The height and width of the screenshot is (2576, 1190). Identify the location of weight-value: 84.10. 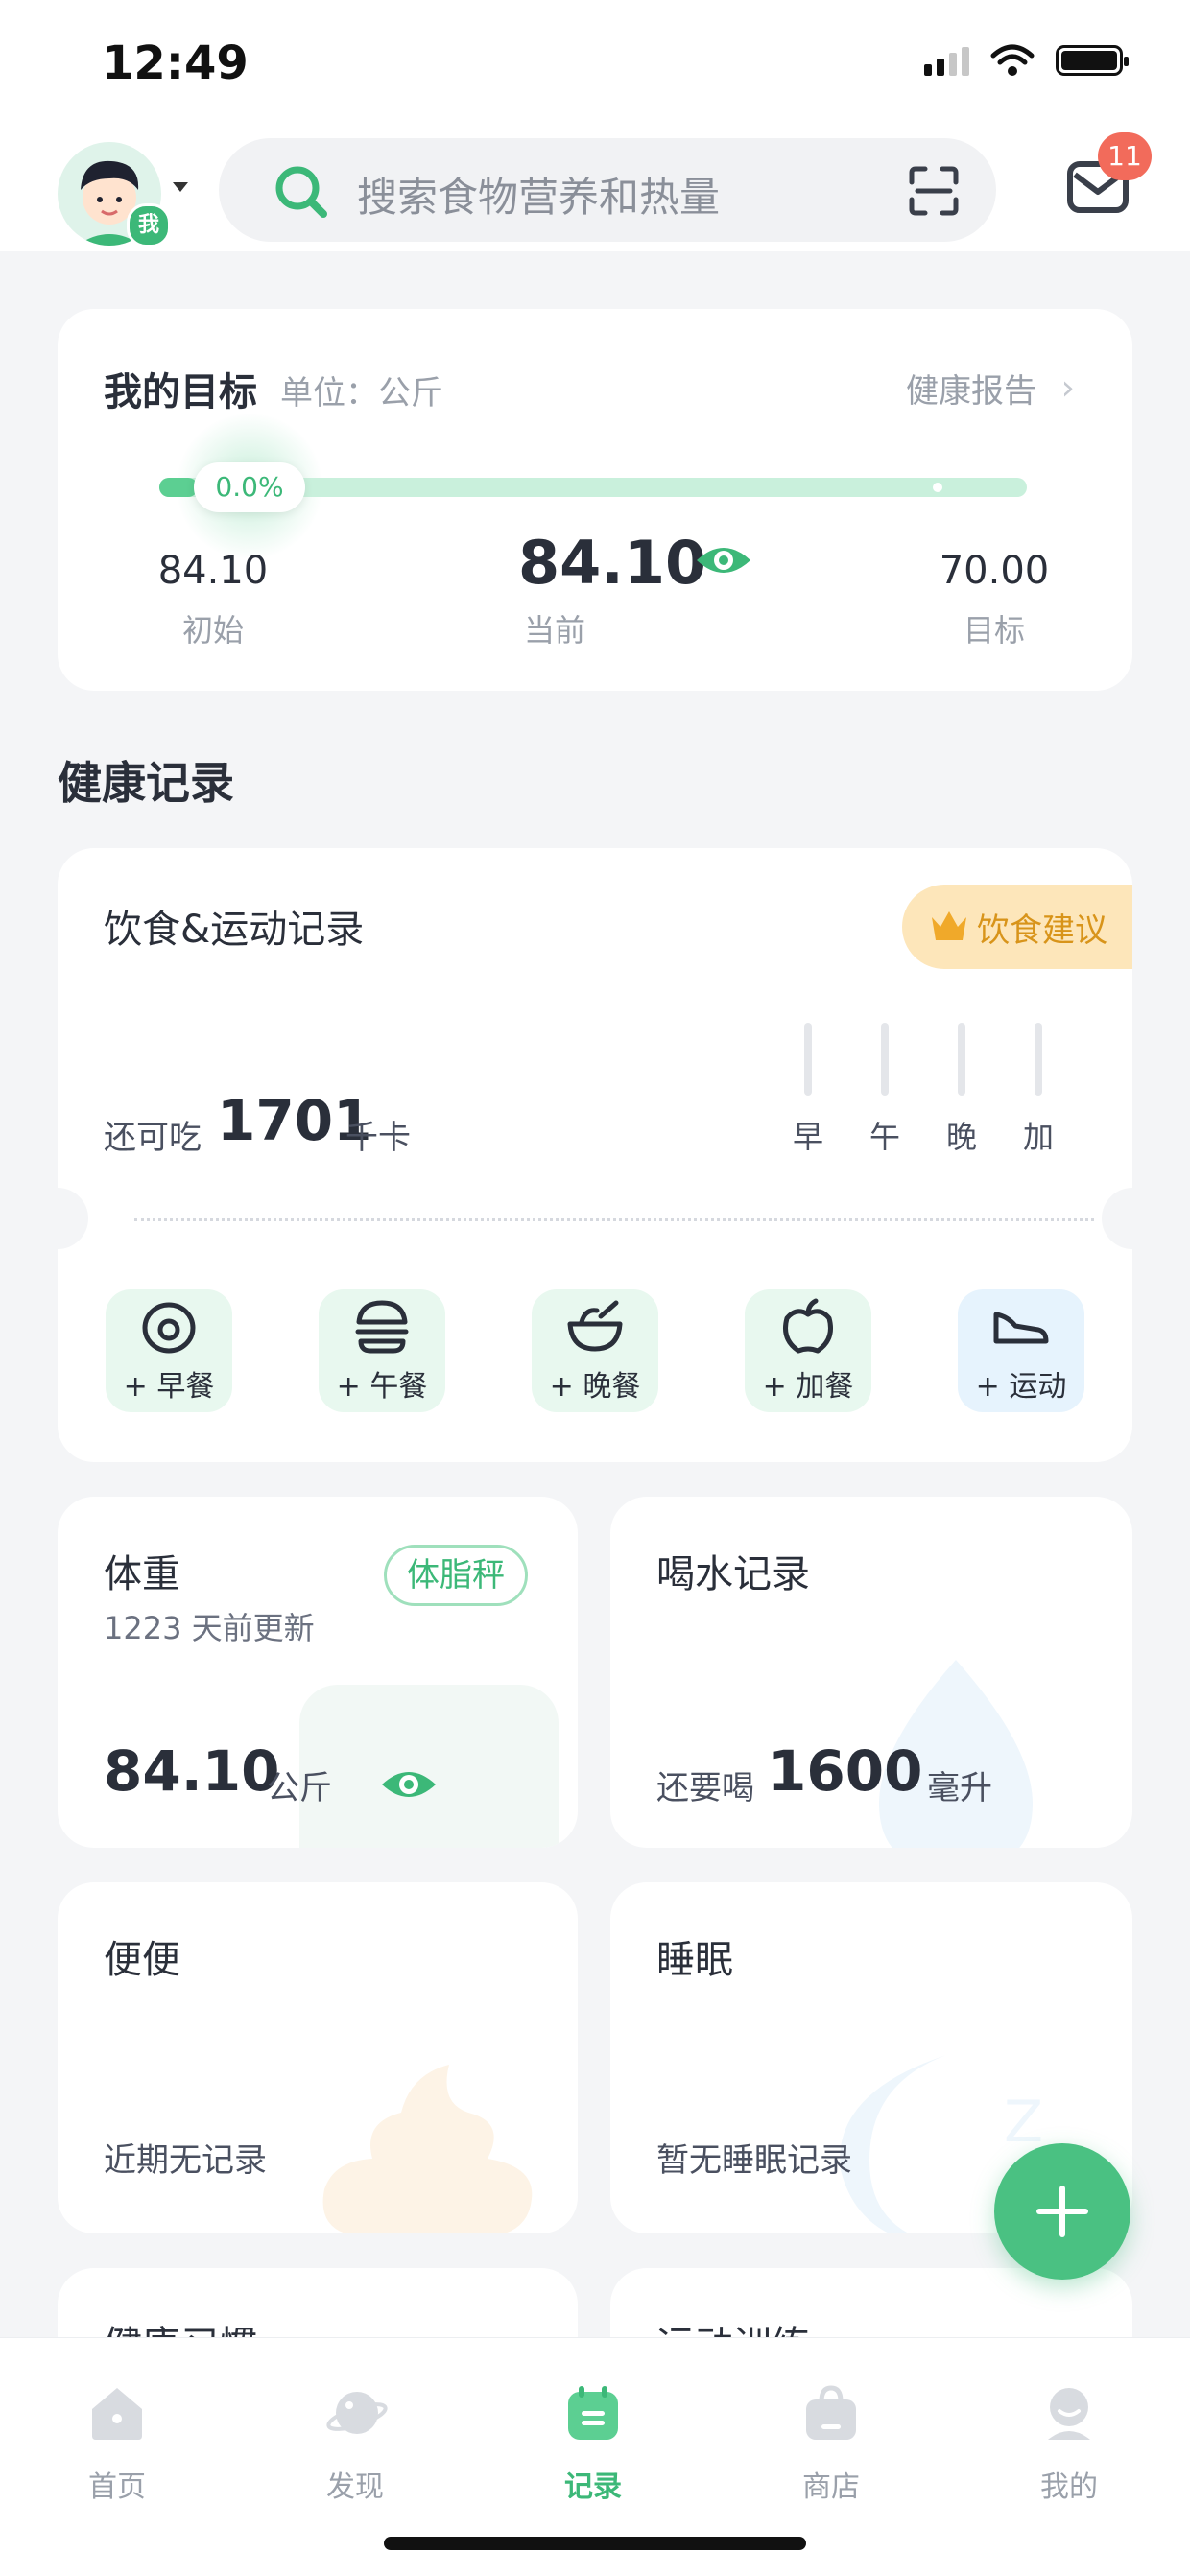
(192, 1771).